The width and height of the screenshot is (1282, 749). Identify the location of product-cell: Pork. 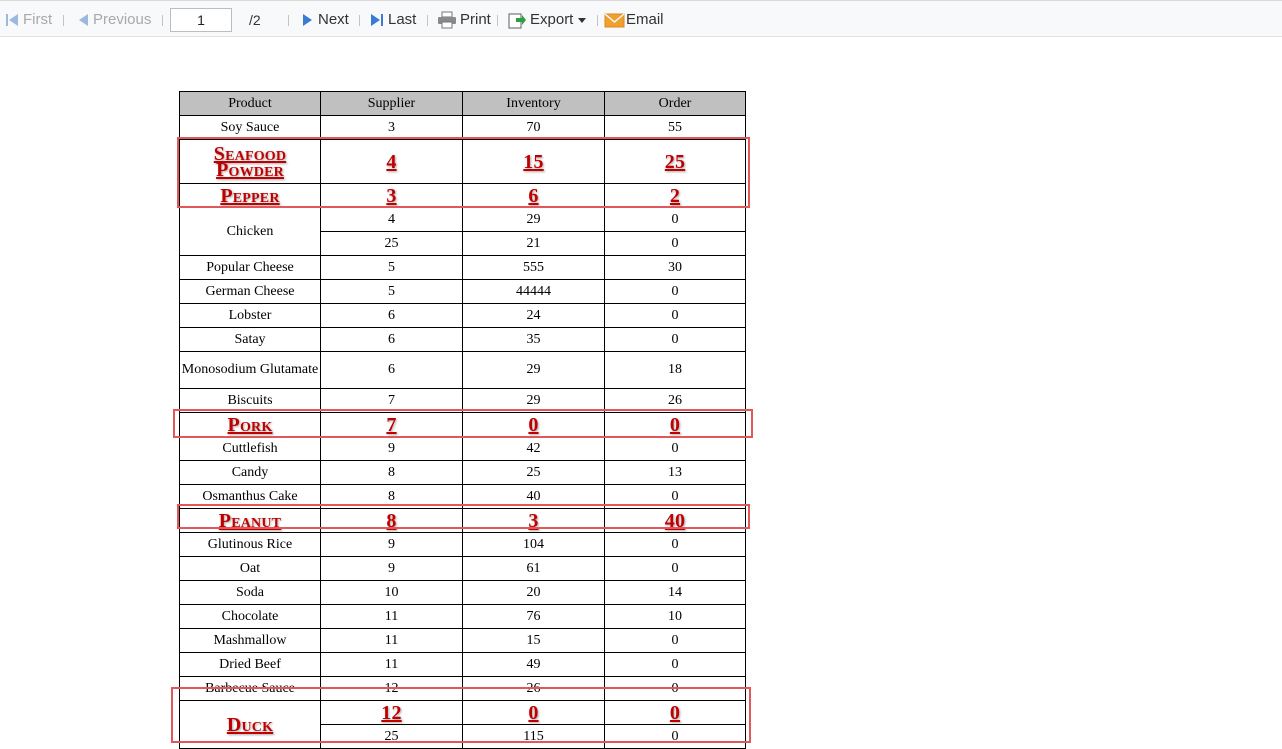
(250, 424).